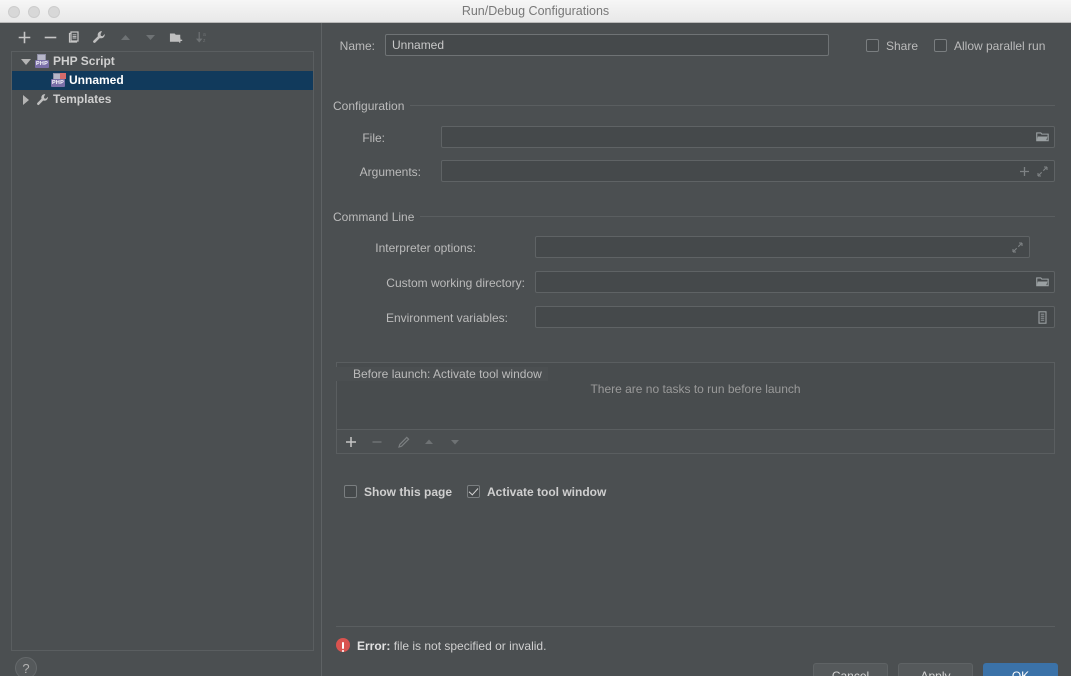 The image size is (1071, 676). I want to click on show-this-page-label: Show this page, so click(408, 492).